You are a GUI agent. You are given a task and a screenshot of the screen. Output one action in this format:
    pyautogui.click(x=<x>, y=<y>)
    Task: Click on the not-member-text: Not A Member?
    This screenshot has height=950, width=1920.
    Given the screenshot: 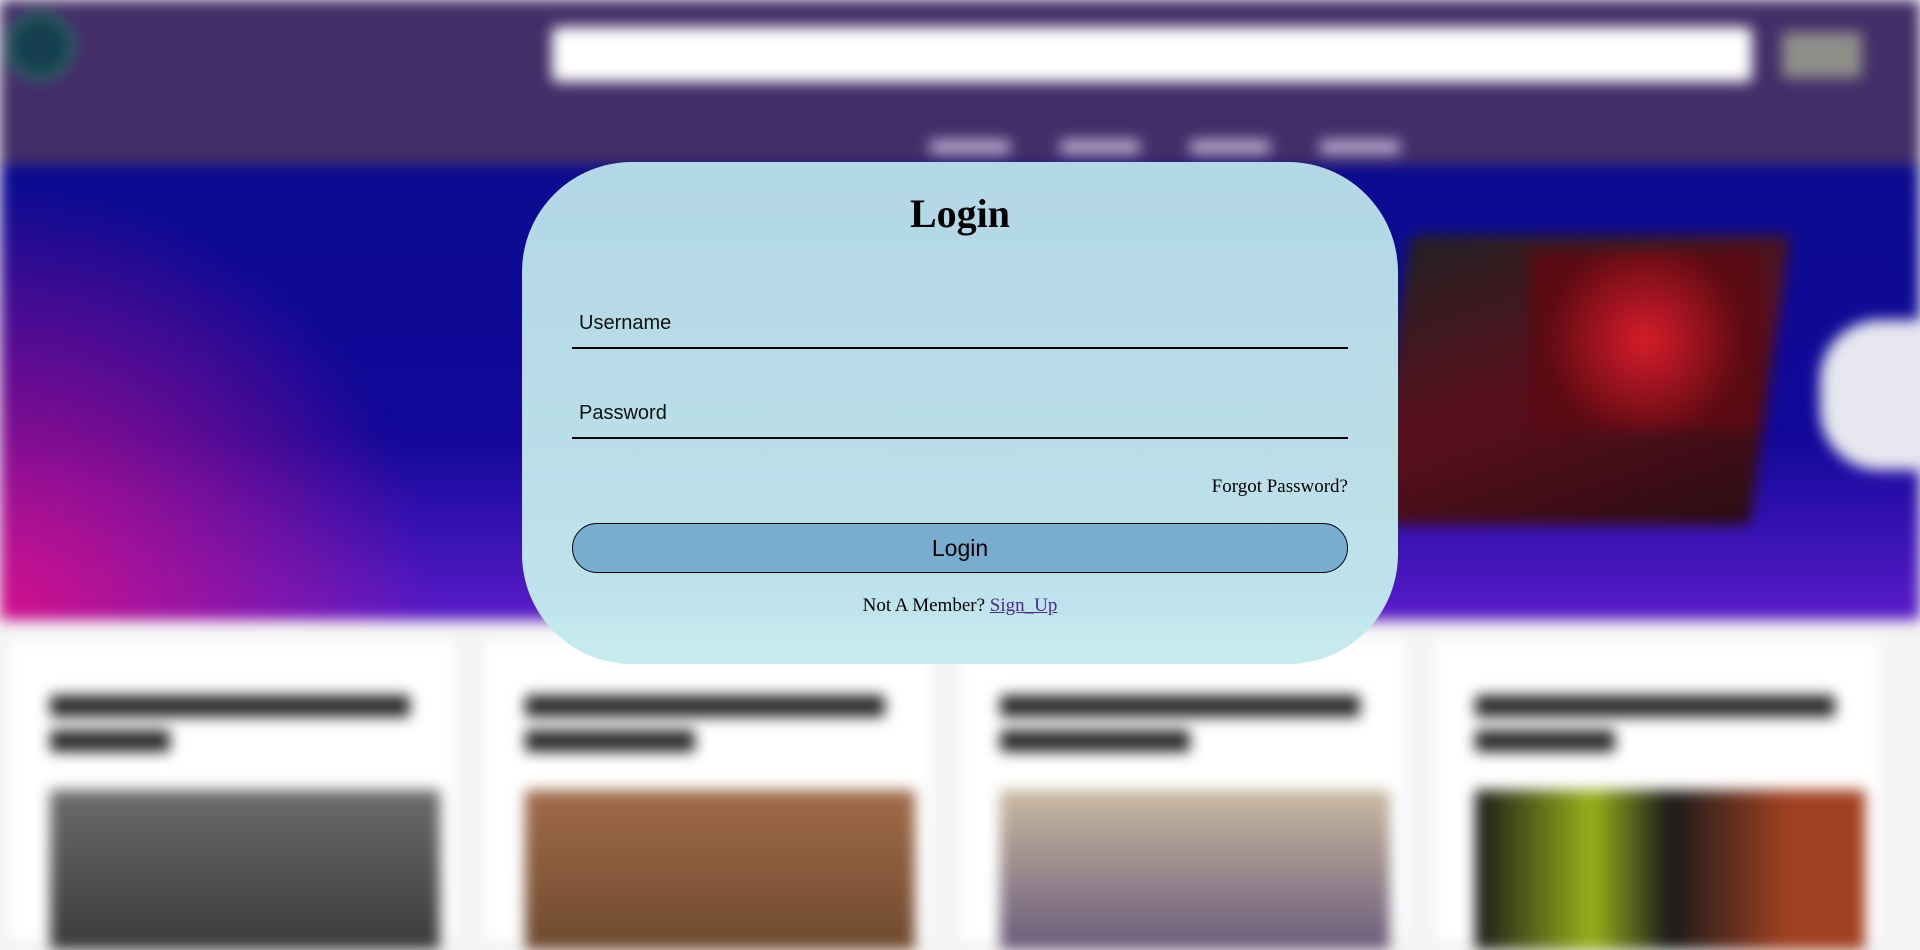 What is the action you would take?
    pyautogui.click(x=924, y=605)
    